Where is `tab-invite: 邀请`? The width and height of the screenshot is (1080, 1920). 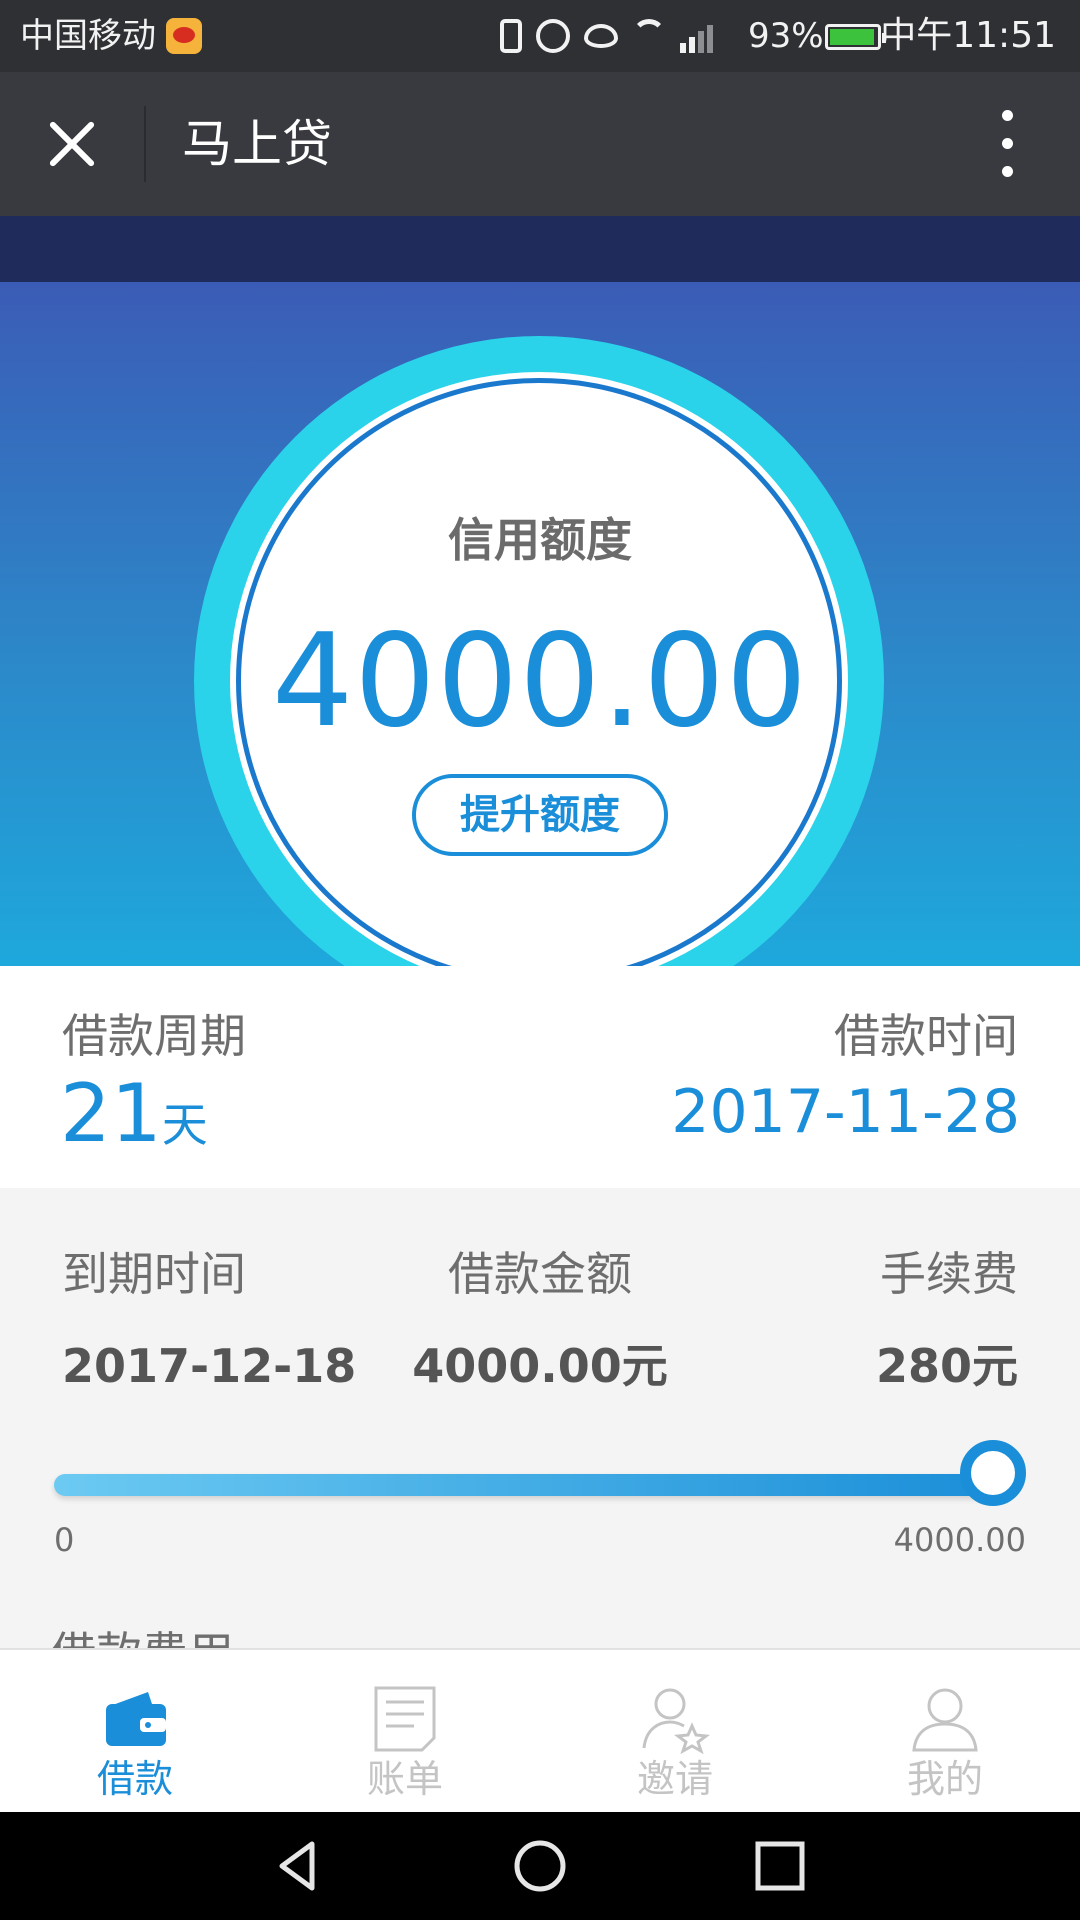
tab-invite: 邀请 is located at coordinates (675, 1731).